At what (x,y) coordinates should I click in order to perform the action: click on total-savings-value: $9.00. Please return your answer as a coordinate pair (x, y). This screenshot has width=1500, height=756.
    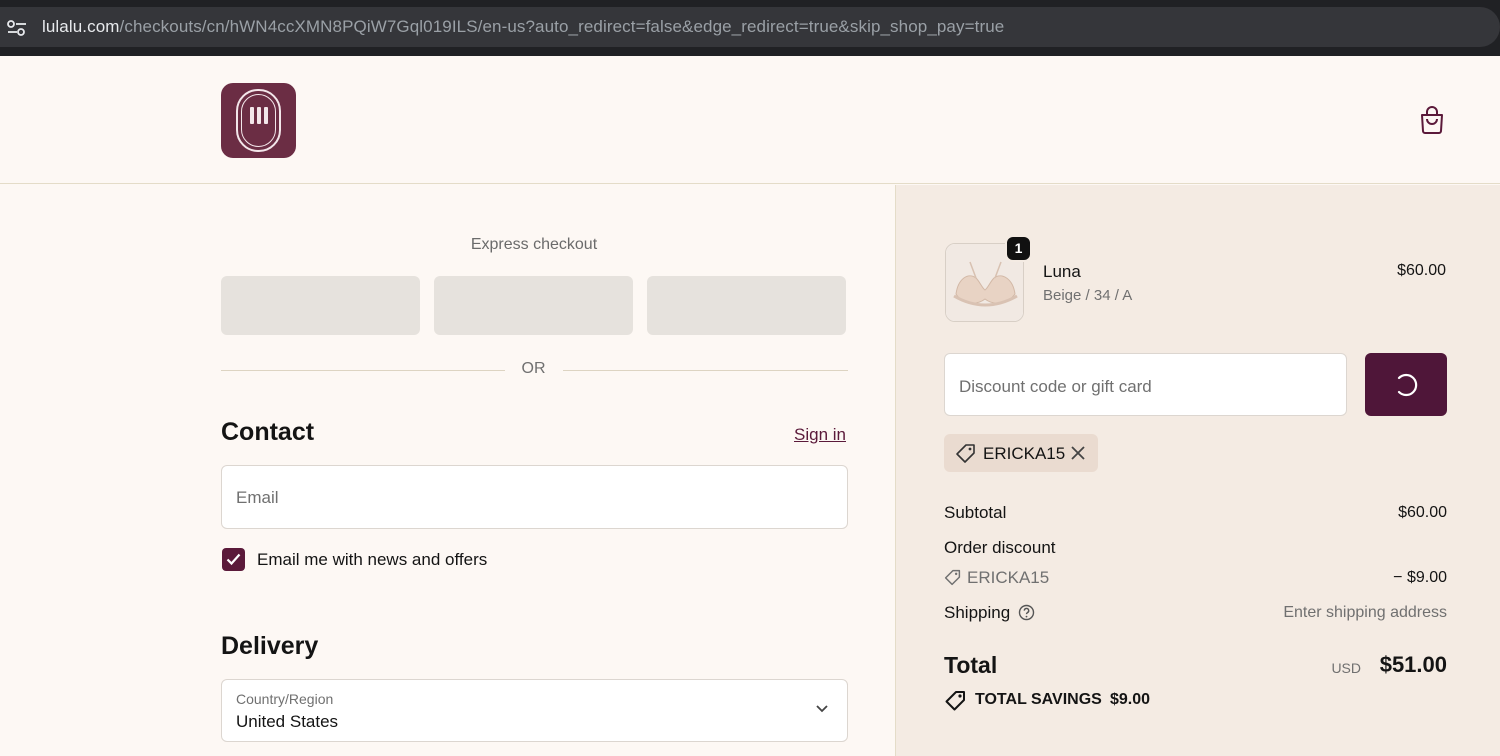
    Looking at the image, I should click on (1130, 699).